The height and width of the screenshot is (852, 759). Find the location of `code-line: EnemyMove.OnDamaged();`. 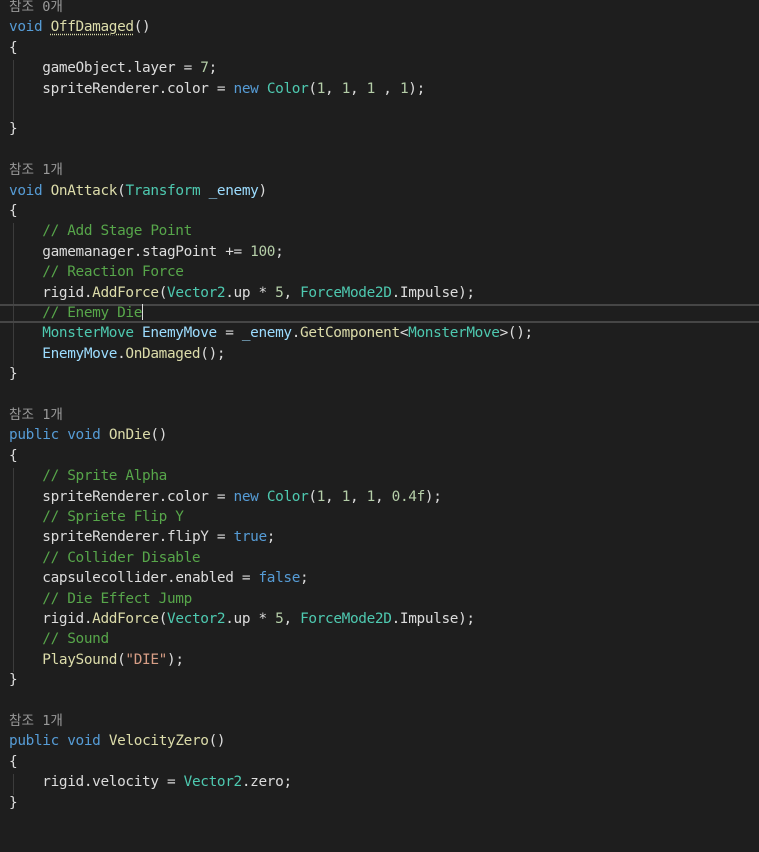

code-line: EnemyMove.OnDamaged(); is located at coordinates (117, 354).